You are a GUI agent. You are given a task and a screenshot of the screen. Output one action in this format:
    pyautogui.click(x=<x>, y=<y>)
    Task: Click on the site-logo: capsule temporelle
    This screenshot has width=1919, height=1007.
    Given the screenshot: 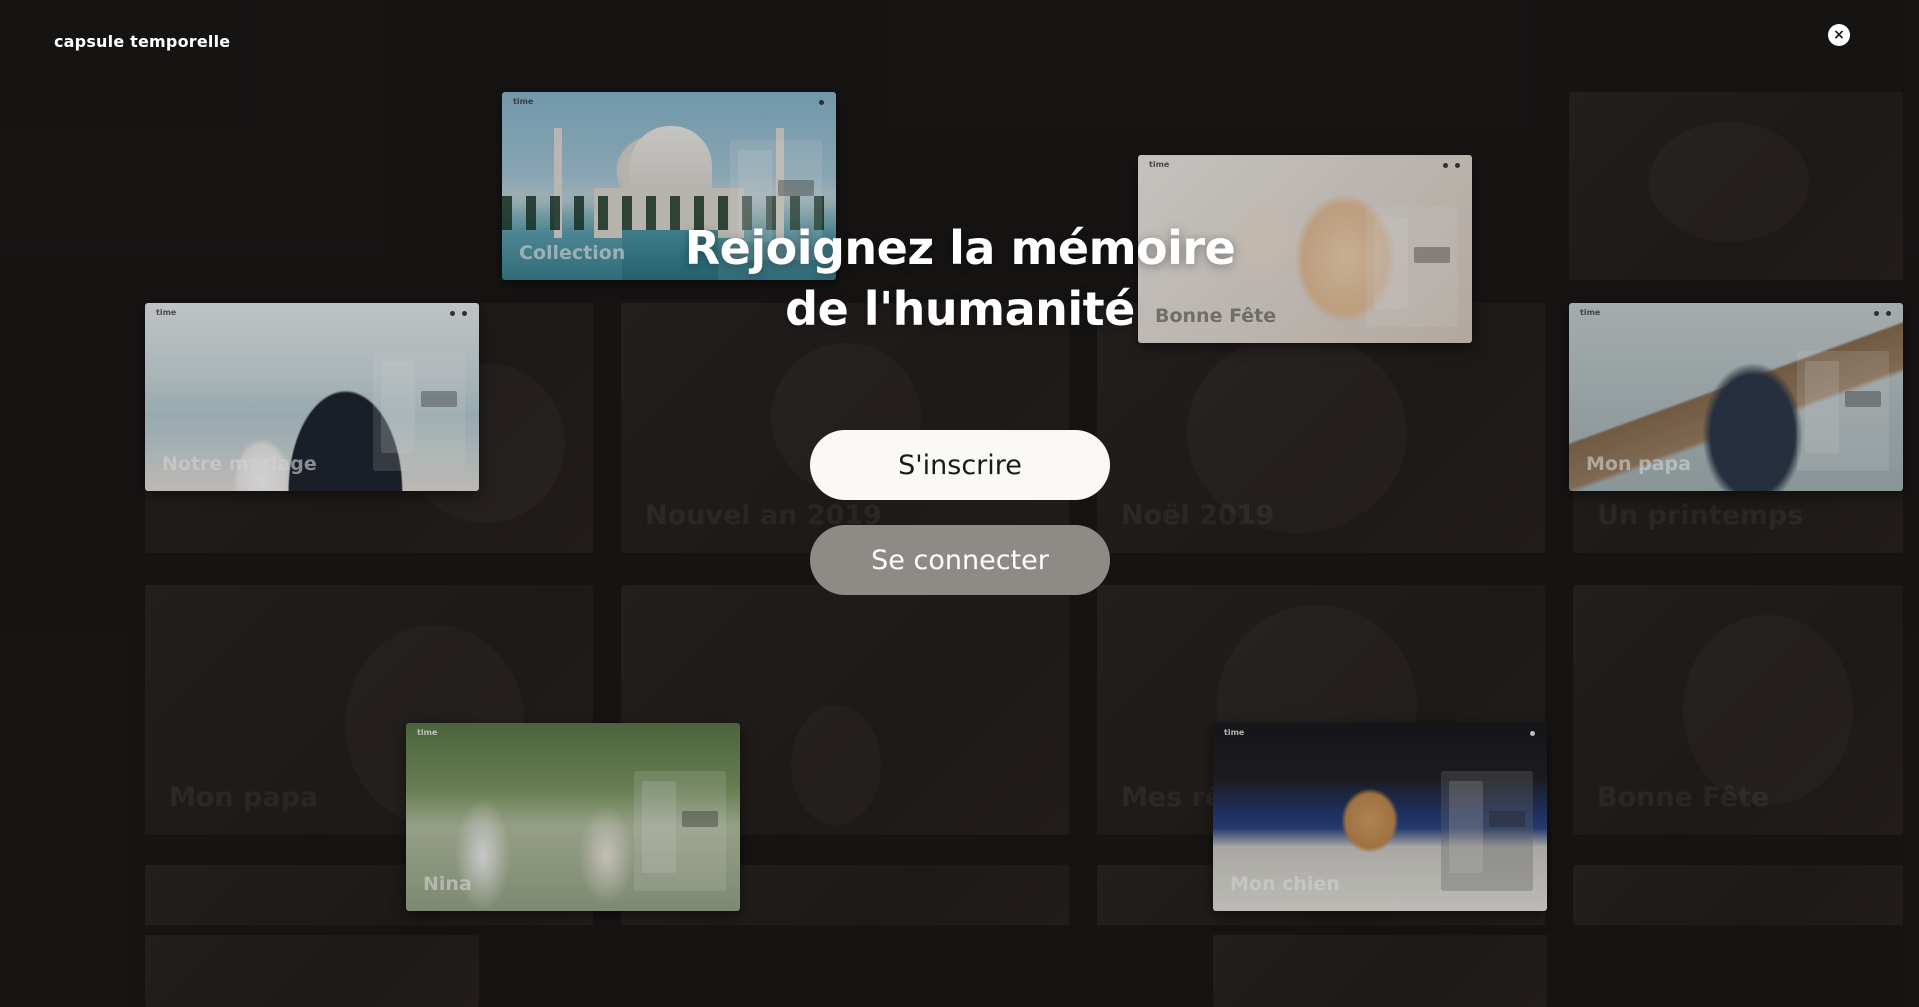 What is the action you would take?
    pyautogui.click(x=142, y=41)
    